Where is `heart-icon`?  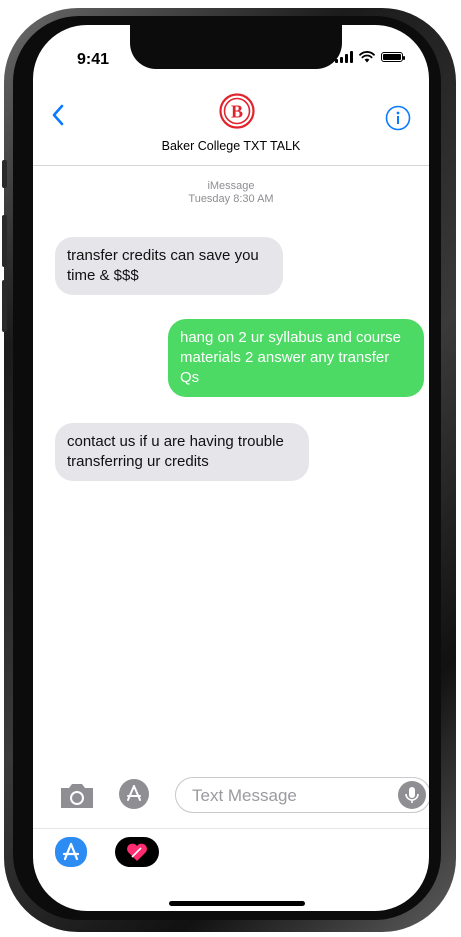 heart-icon is located at coordinates (137, 852).